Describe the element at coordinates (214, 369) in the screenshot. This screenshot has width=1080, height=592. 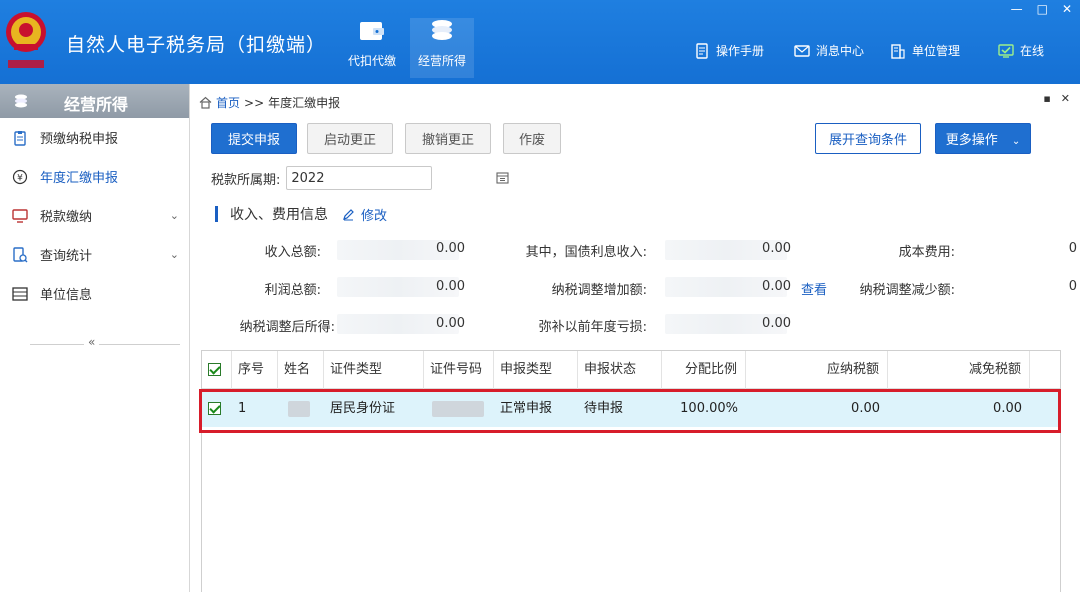
I see `checkbox-checked-icon` at that location.